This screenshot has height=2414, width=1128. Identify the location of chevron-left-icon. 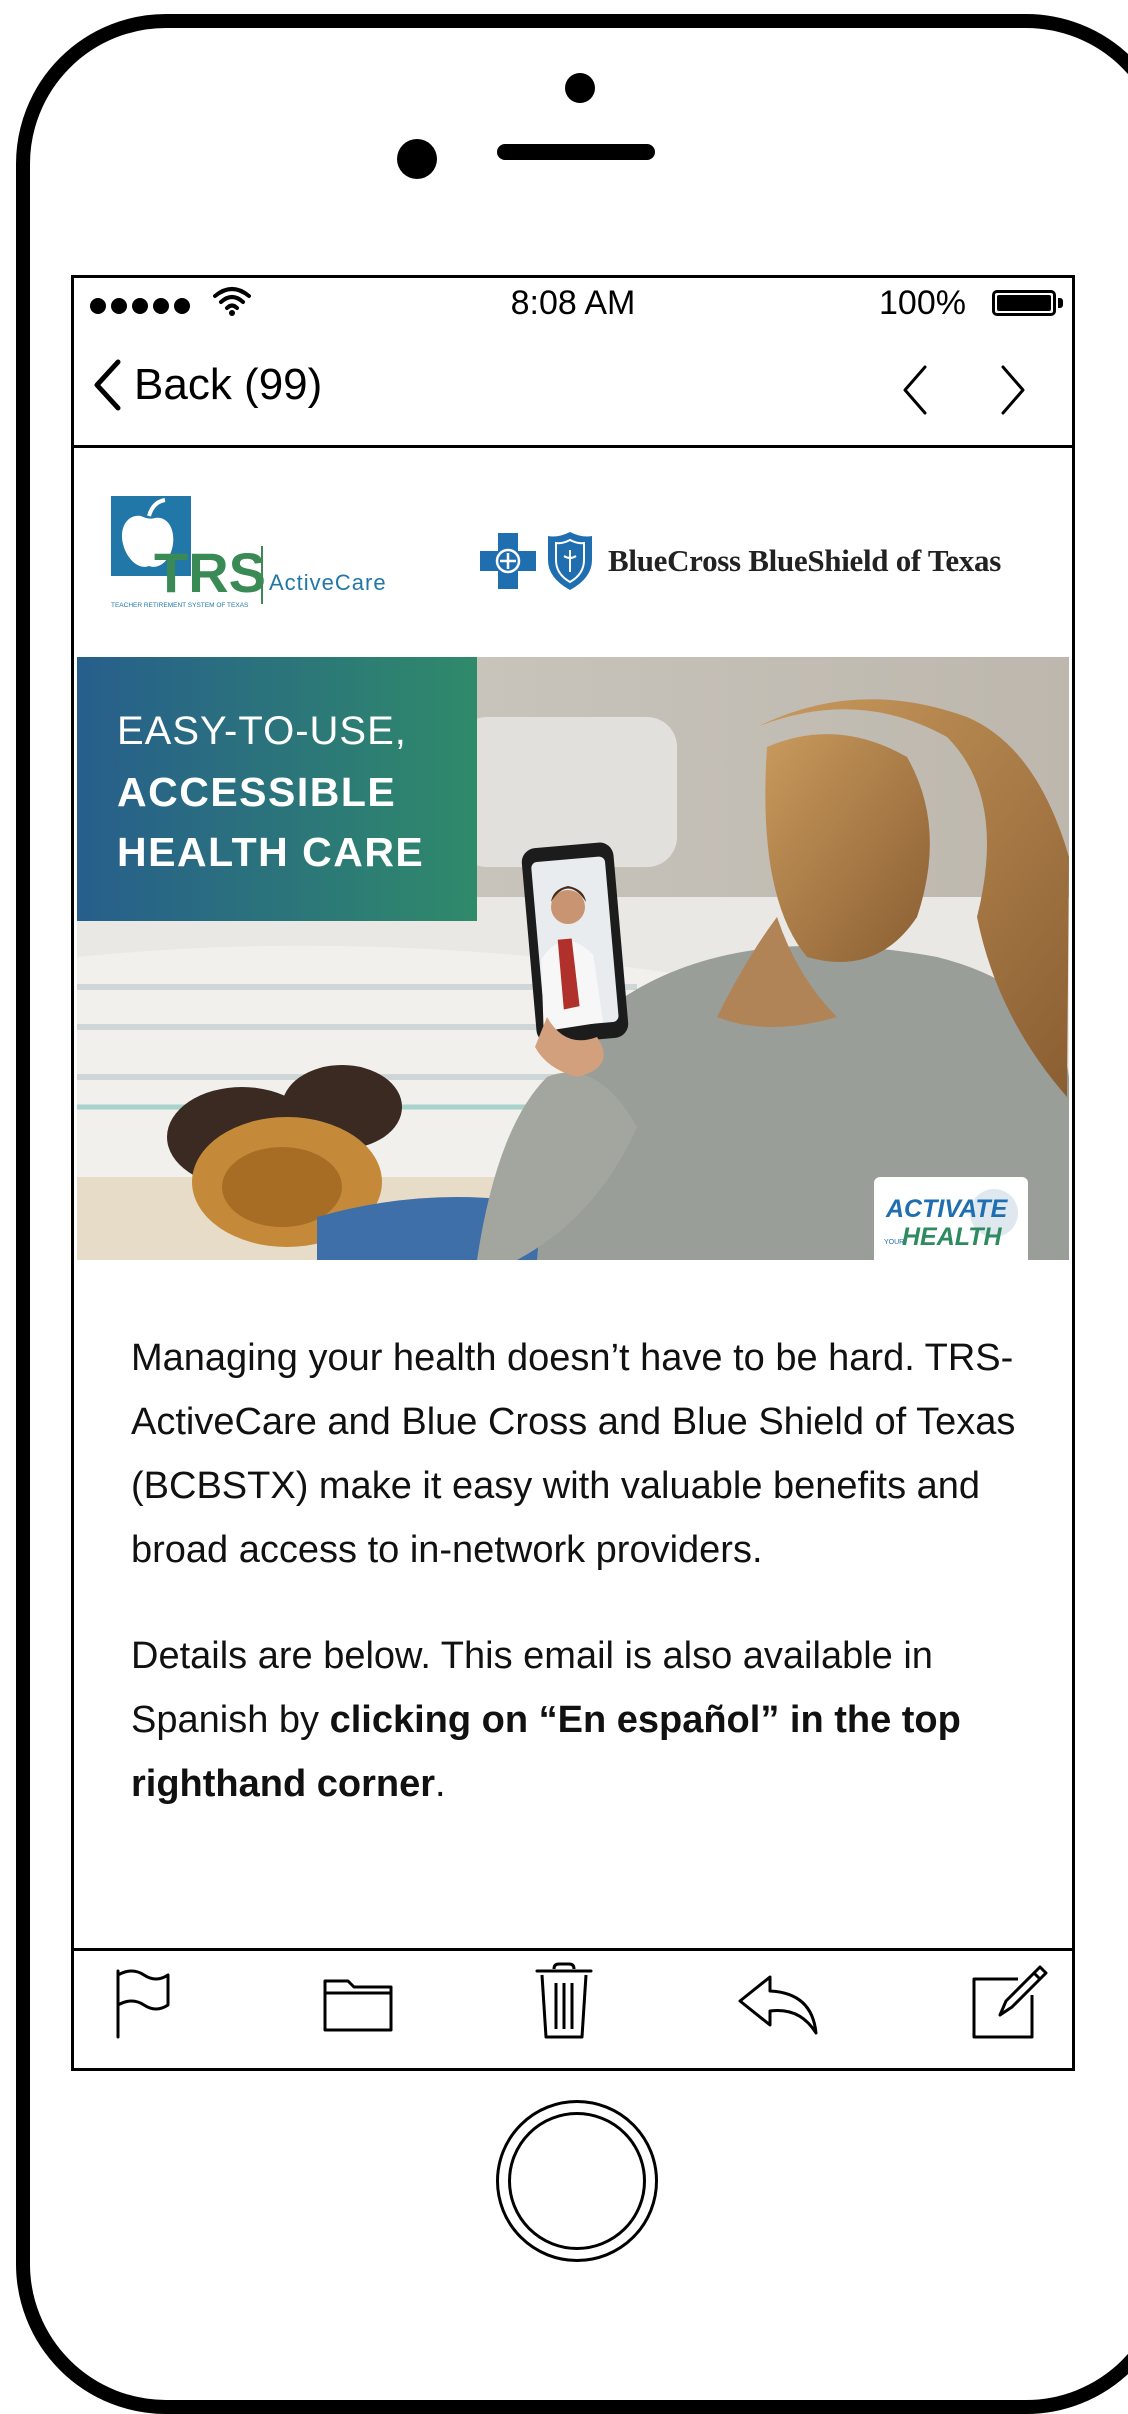
(107, 385).